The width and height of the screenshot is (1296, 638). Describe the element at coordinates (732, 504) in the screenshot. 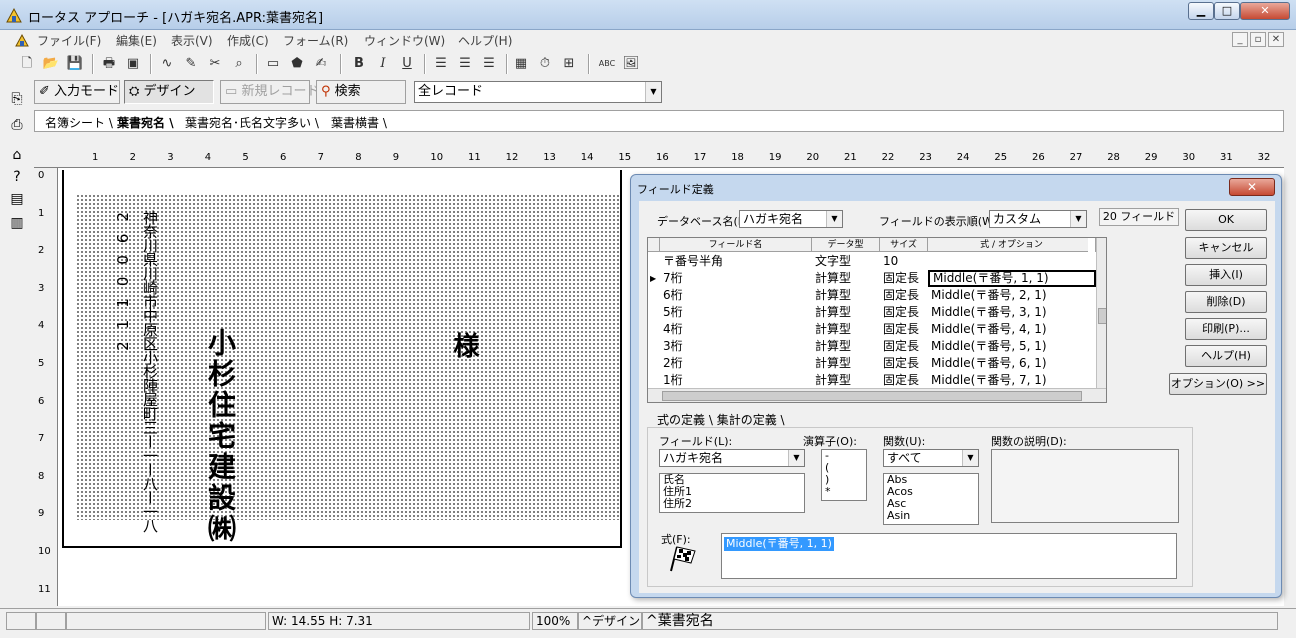

I see `list-item: 住所2` at that location.